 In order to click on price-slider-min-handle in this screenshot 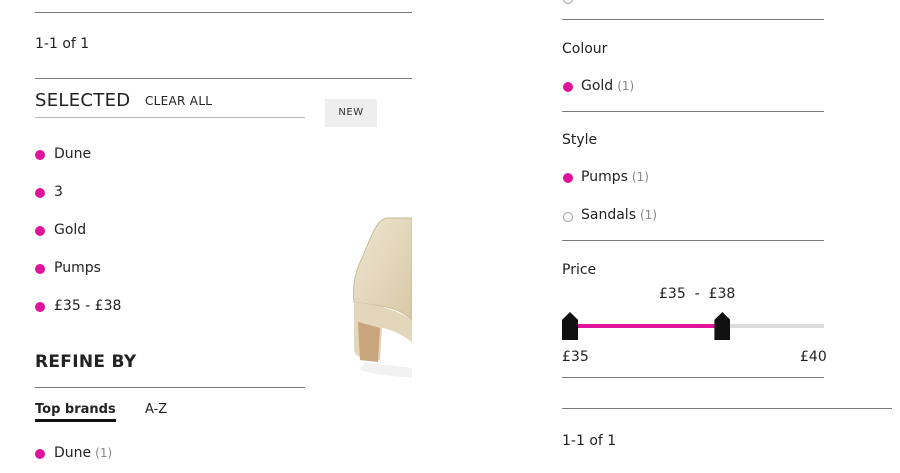, I will do `click(570, 326)`.